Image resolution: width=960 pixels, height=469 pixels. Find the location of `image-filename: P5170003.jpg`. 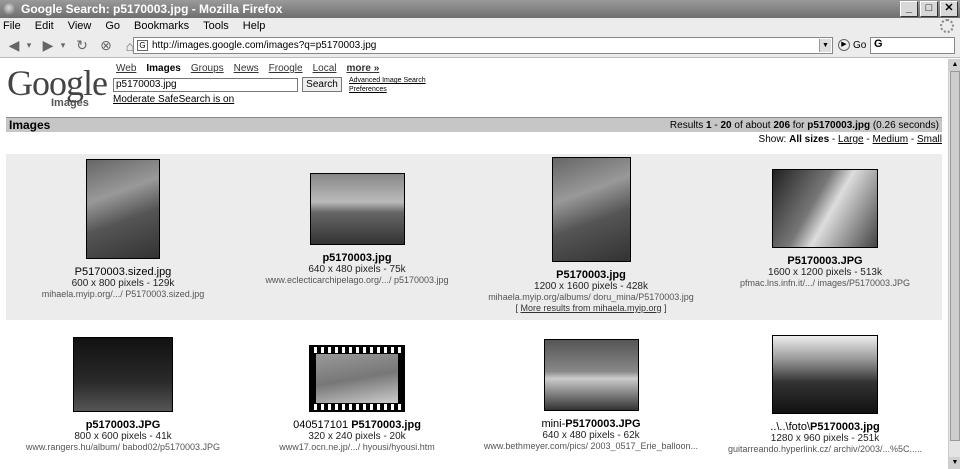

image-filename: P5170003.jpg is located at coordinates (591, 275).